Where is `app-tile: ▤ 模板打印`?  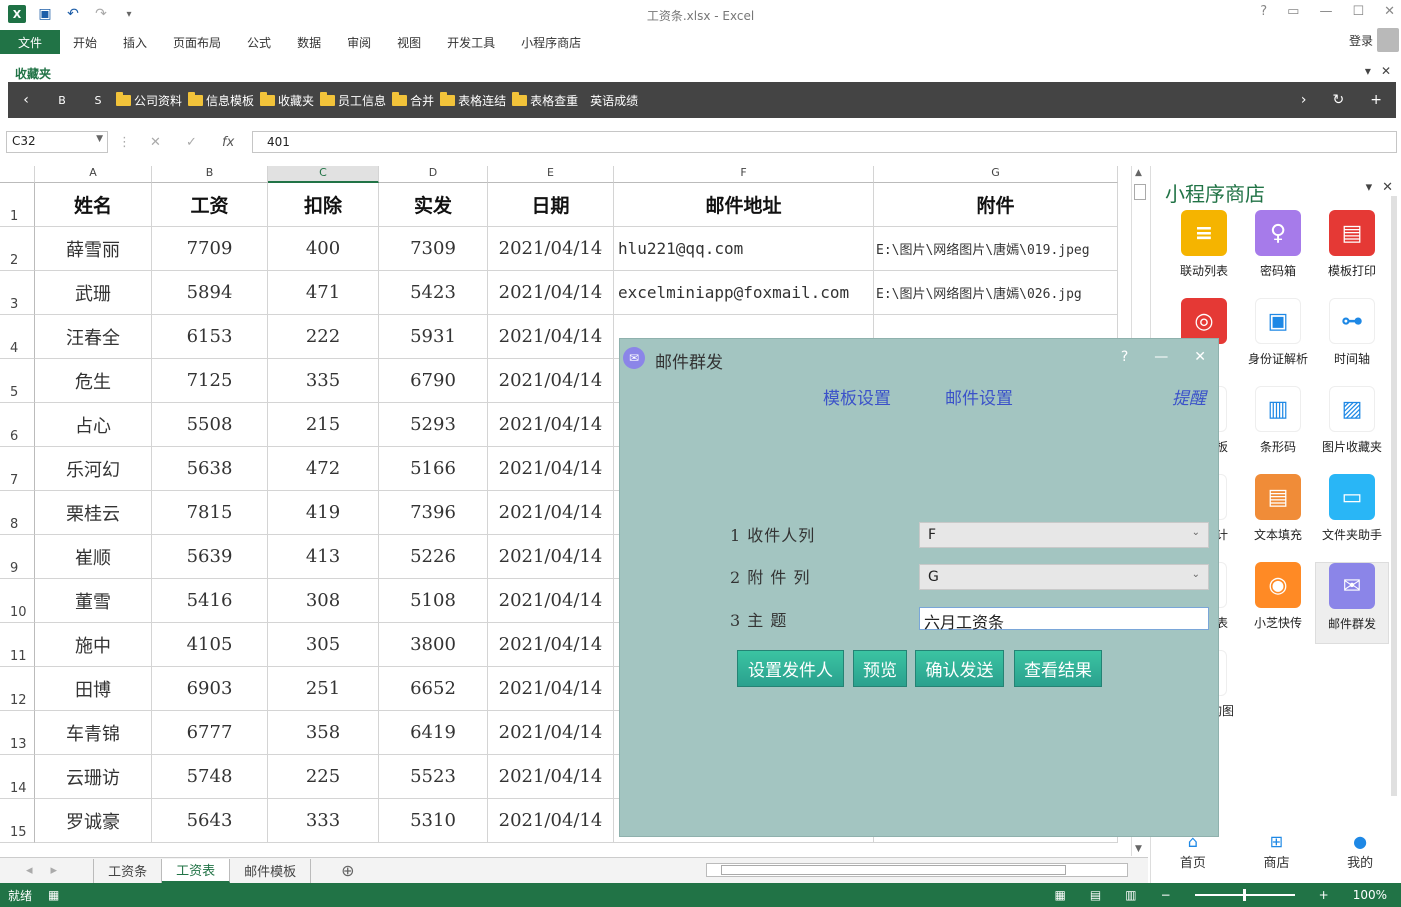 app-tile: ▤ 模板打印 is located at coordinates (1352, 251).